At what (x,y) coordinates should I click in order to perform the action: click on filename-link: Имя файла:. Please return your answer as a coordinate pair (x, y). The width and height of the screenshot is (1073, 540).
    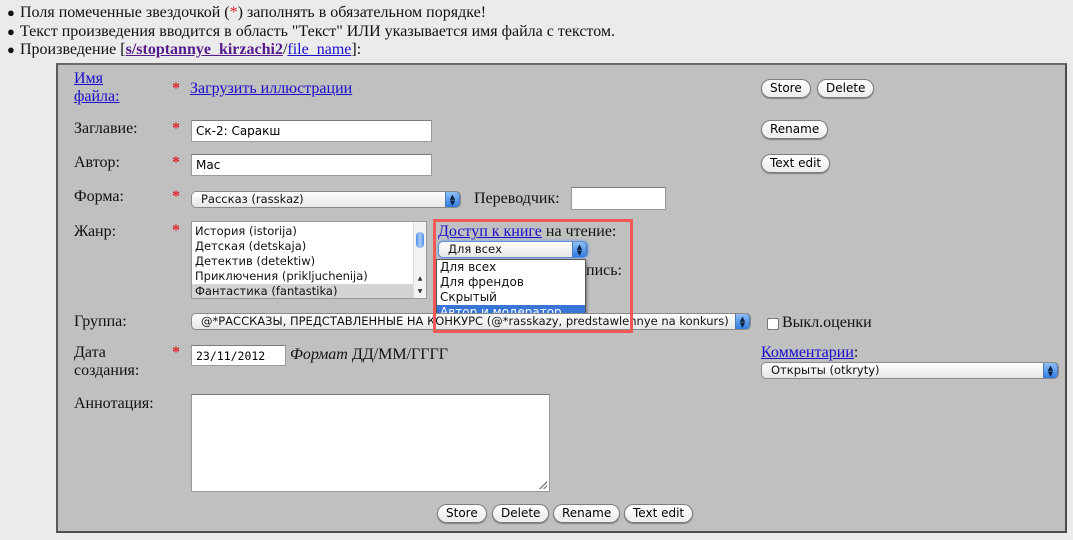
    Looking at the image, I should click on (97, 88).